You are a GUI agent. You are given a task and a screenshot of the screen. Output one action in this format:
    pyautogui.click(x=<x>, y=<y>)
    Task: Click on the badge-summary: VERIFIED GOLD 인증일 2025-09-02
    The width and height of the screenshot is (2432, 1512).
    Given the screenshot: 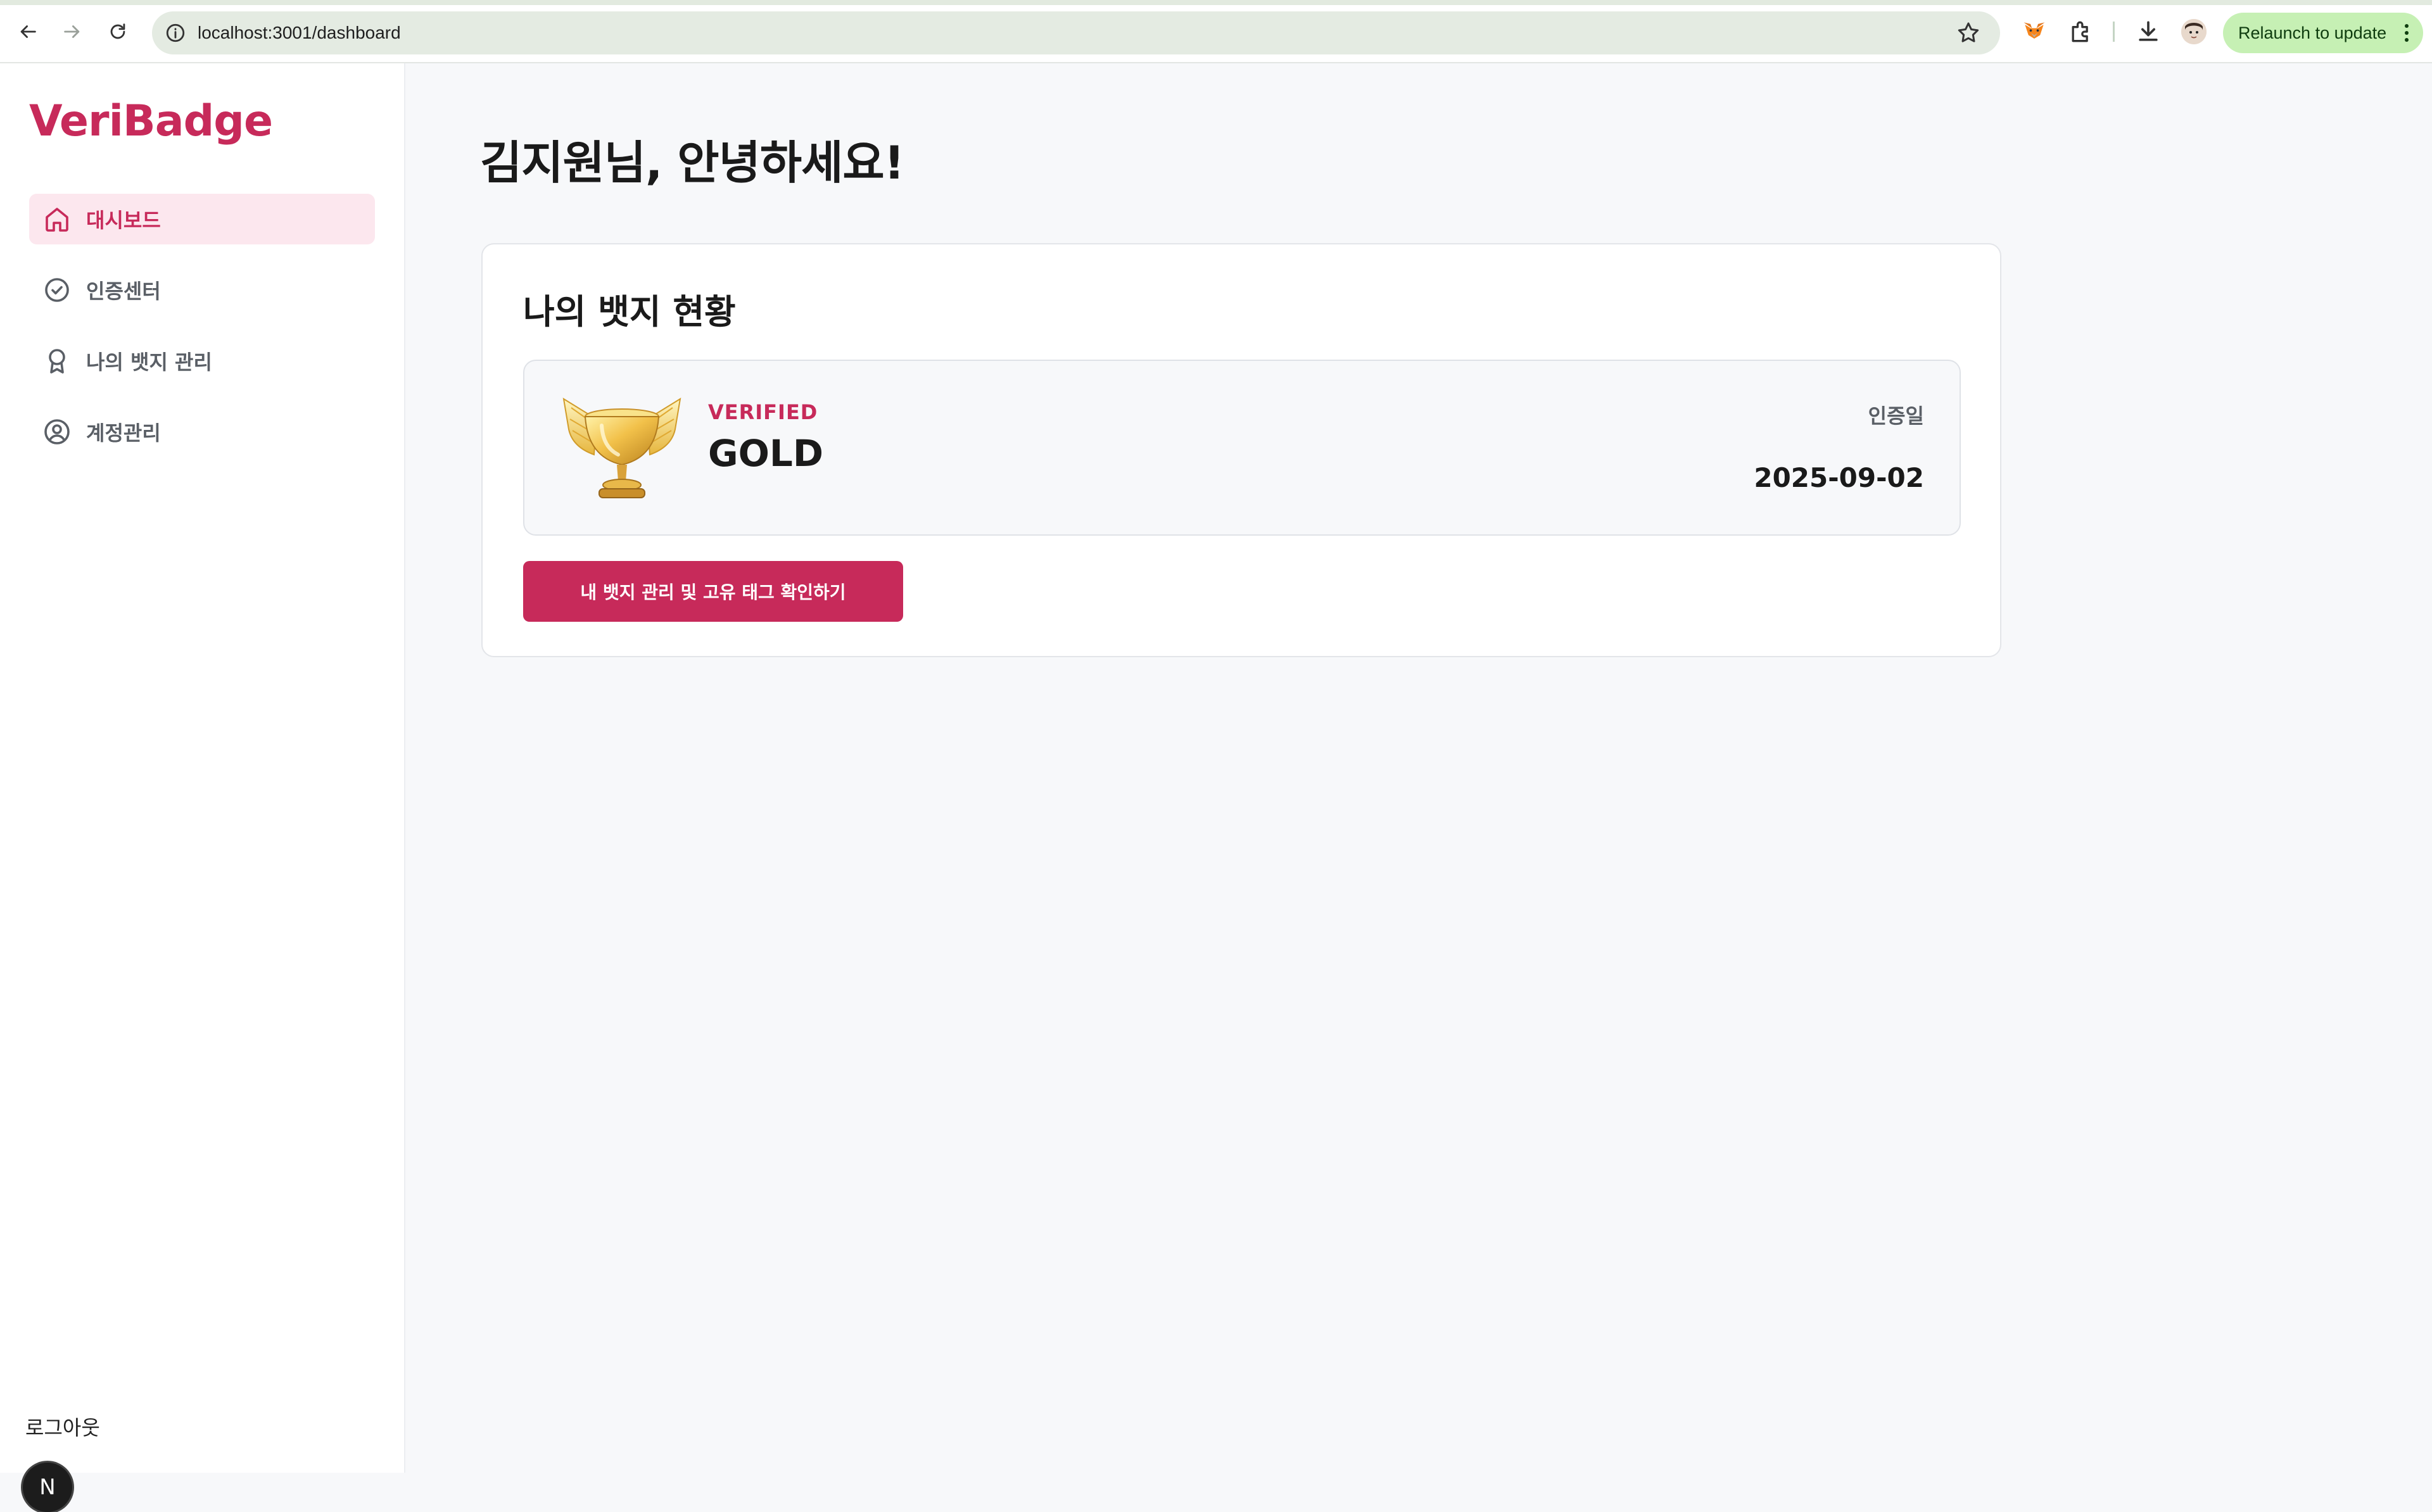 What is the action you would take?
    pyautogui.click(x=1242, y=448)
    